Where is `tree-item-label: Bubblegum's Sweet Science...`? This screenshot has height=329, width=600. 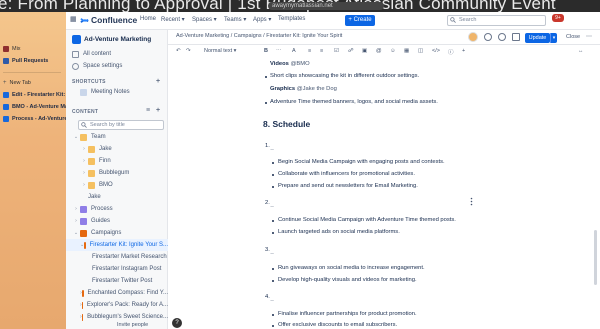 tree-item-label: Bubblegum's Sweet Science... is located at coordinates (127, 317).